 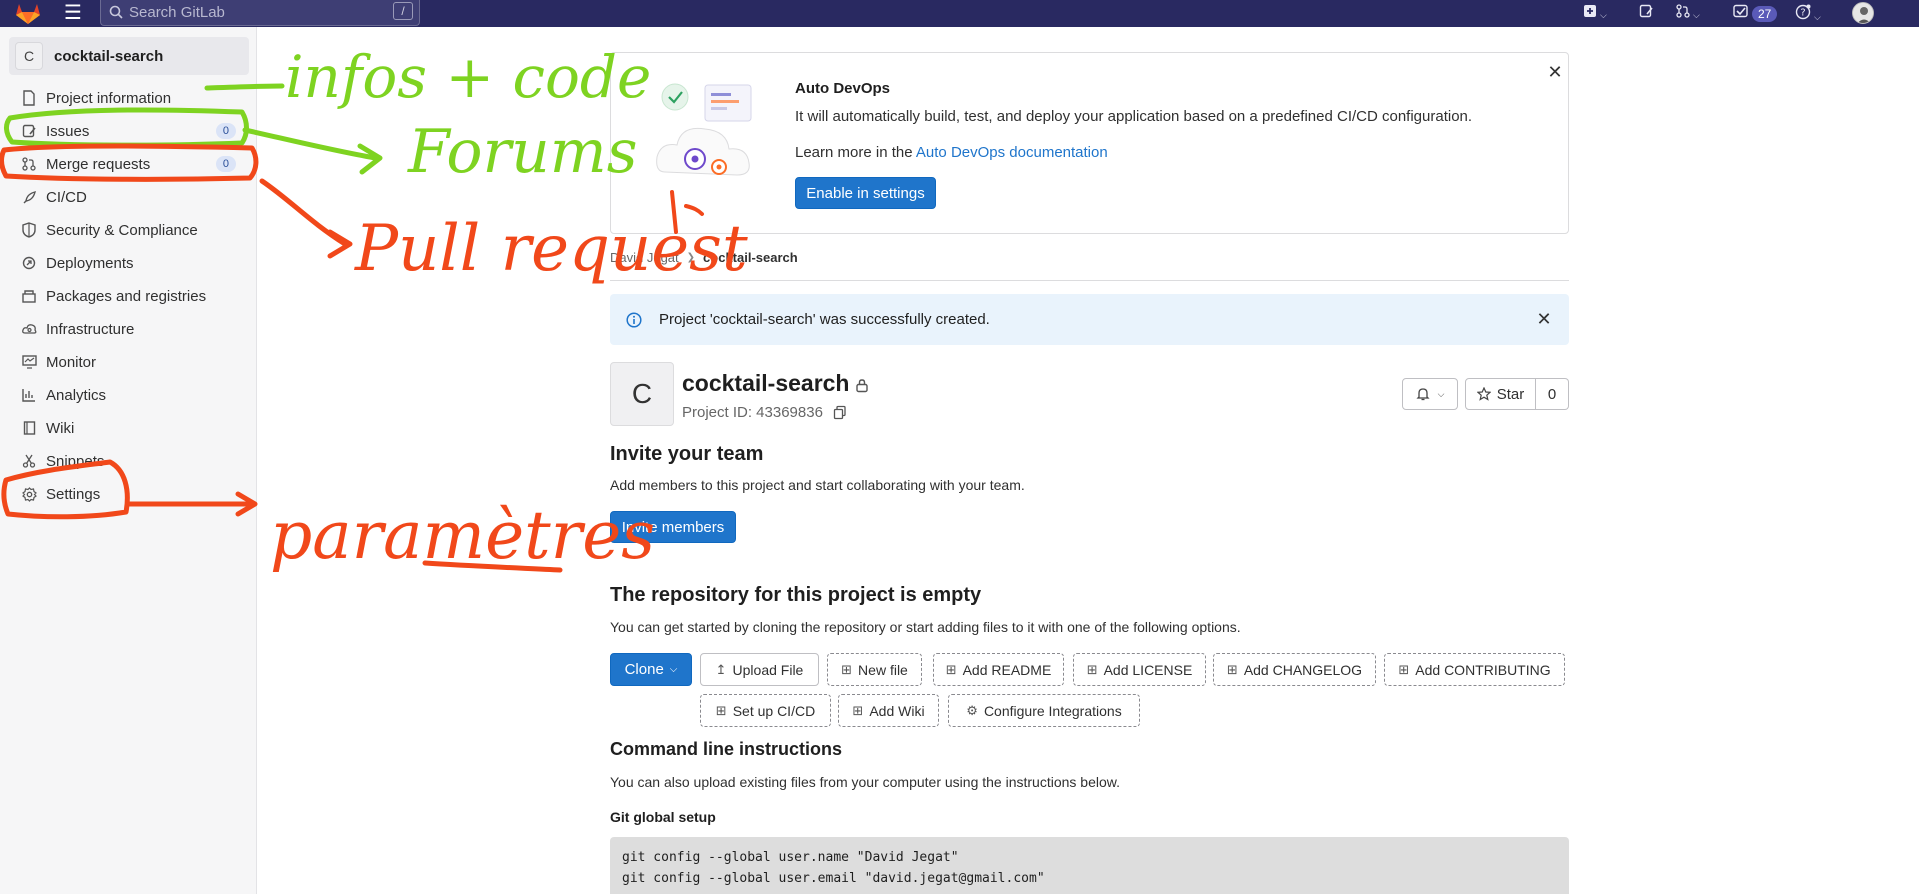 I want to click on sidebar-item-label: Security & Compliance, so click(x=122, y=230).